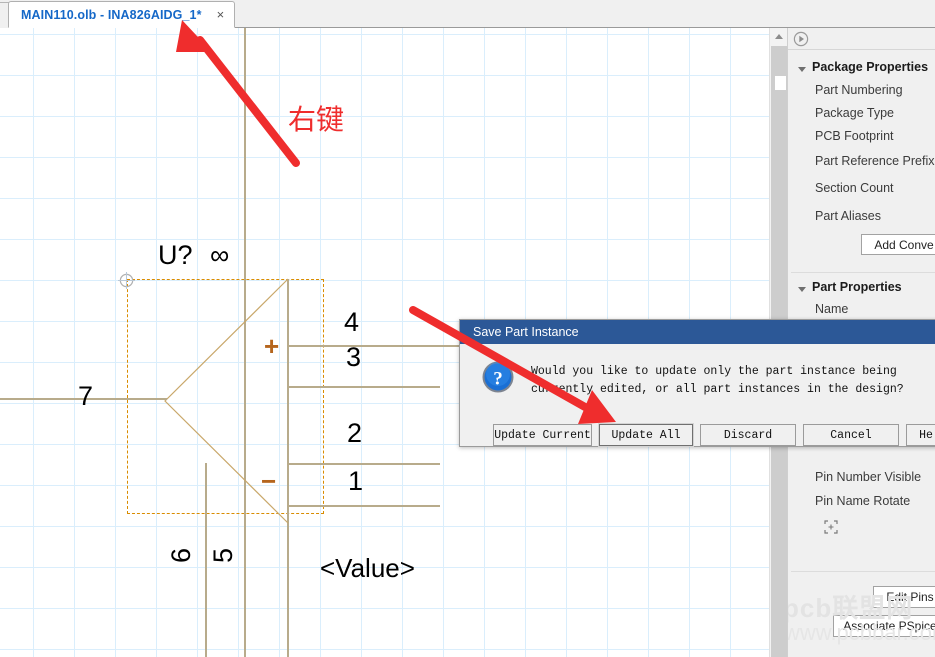  I want to click on inverting-input-marker: −, so click(269, 481).